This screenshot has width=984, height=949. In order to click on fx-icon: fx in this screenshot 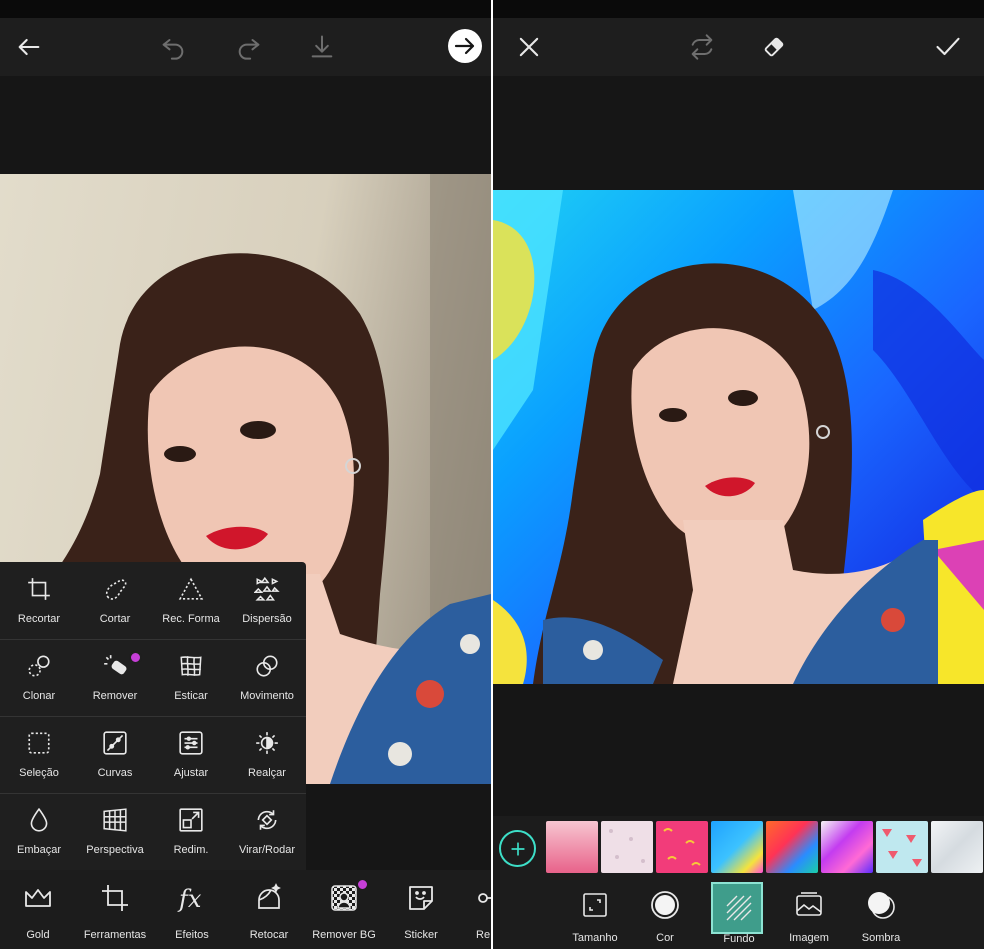, I will do `click(189, 899)`.